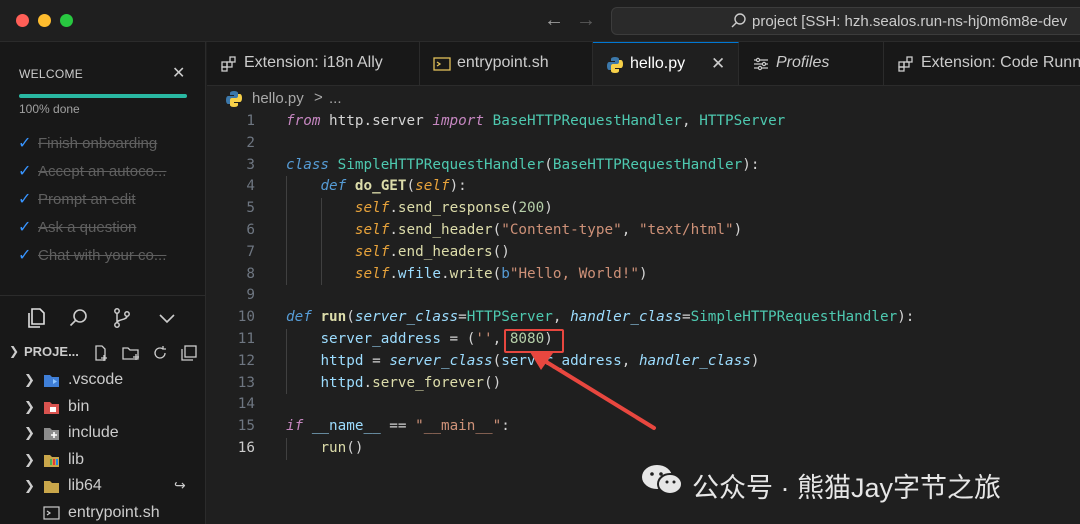  What do you see at coordinates (593, 391) in the screenshot?
I see `annotation-arrow-icon` at bounding box center [593, 391].